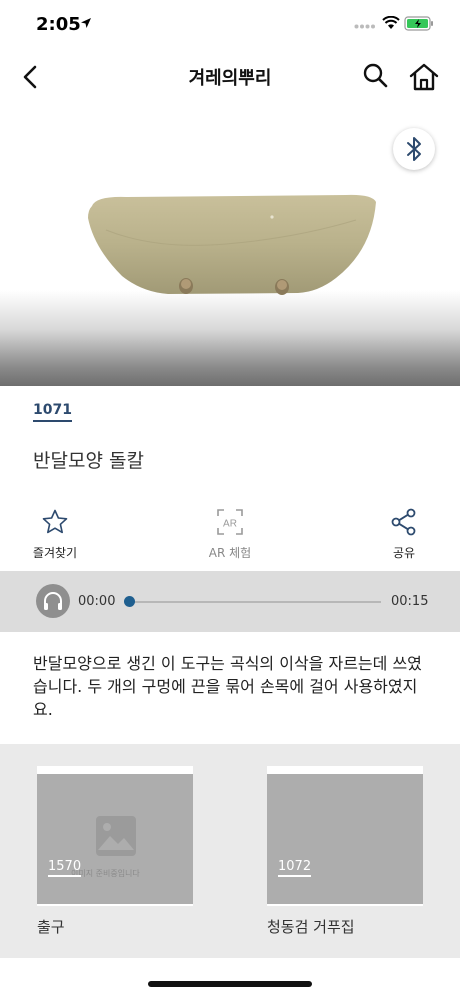 Image resolution: width=460 pixels, height=996 pixels. I want to click on audio-player: 00:00 00:15, so click(230, 601).